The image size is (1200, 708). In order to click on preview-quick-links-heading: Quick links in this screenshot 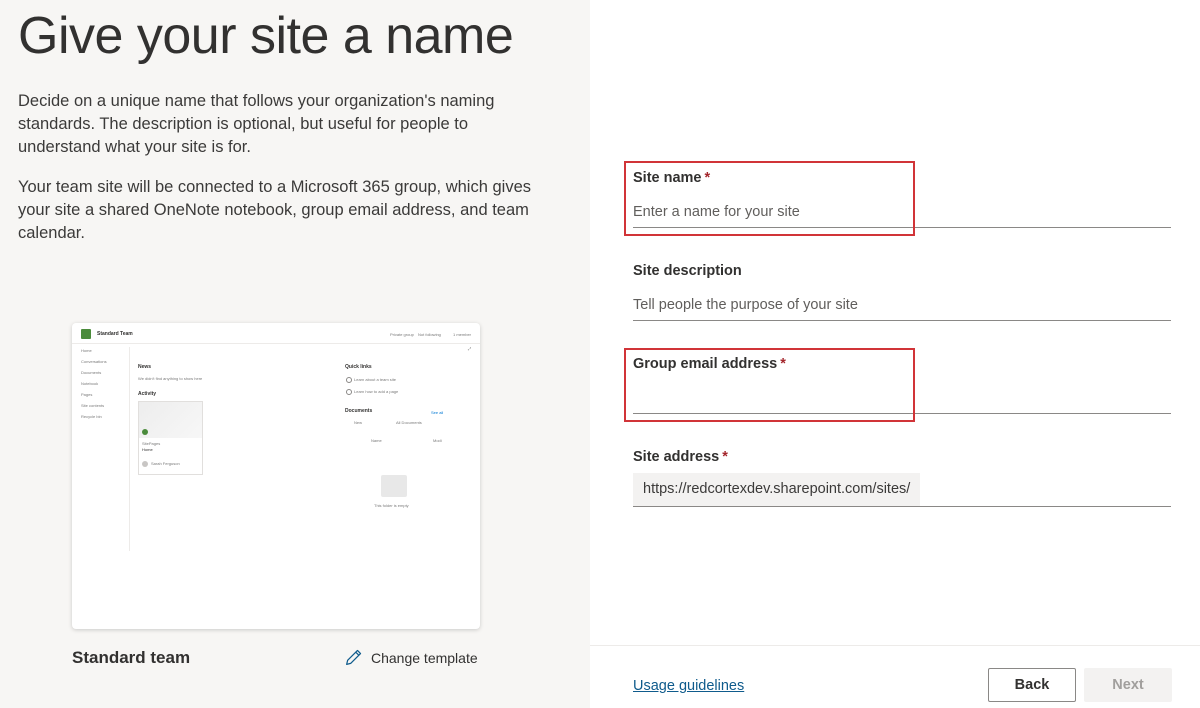, I will do `click(358, 367)`.